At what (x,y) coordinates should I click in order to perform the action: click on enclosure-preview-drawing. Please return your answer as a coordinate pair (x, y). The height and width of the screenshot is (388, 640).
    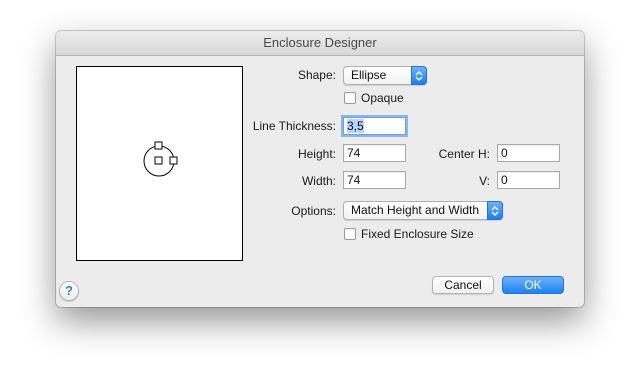
    Looking at the image, I should click on (160, 159).